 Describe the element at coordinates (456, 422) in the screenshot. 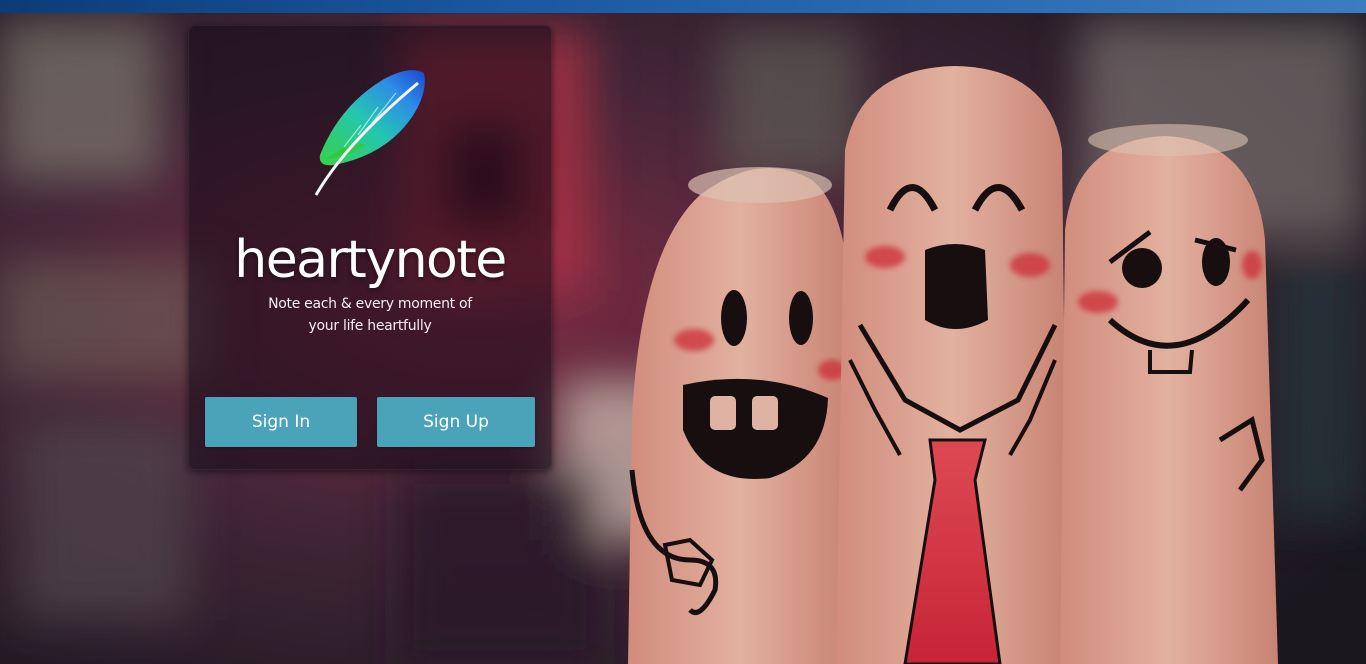

I see `sign-up-button: Sign Up` at that location.